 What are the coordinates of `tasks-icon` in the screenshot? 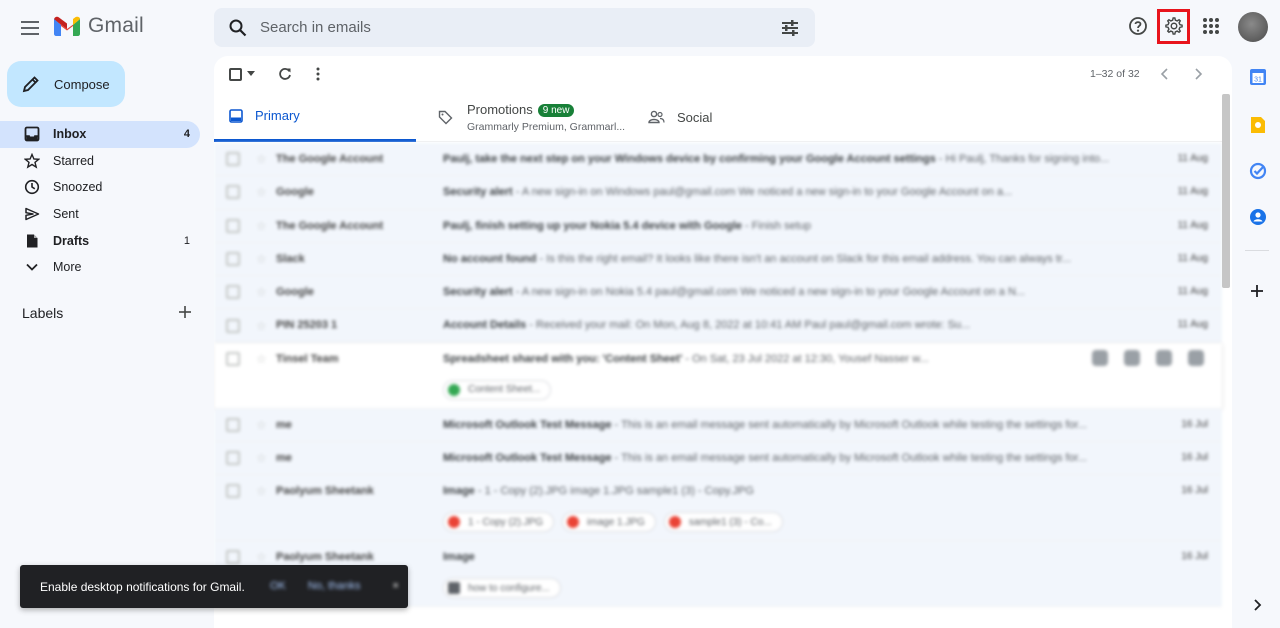 It's located at (1258, 171).